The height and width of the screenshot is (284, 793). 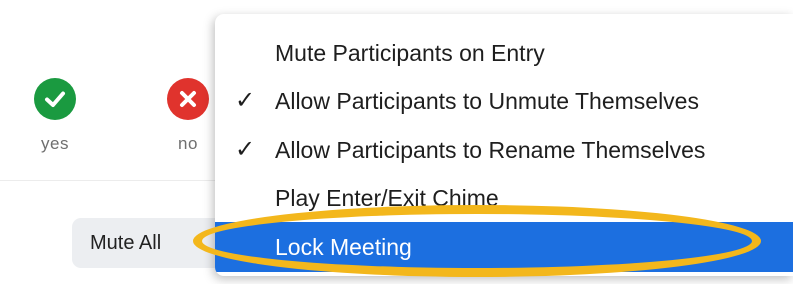 What do you see at coordinates (504, 247) in the screenshot?
I see `menu-item-lock-meeting: Lock Meeting` at bounding box center [504, 247].